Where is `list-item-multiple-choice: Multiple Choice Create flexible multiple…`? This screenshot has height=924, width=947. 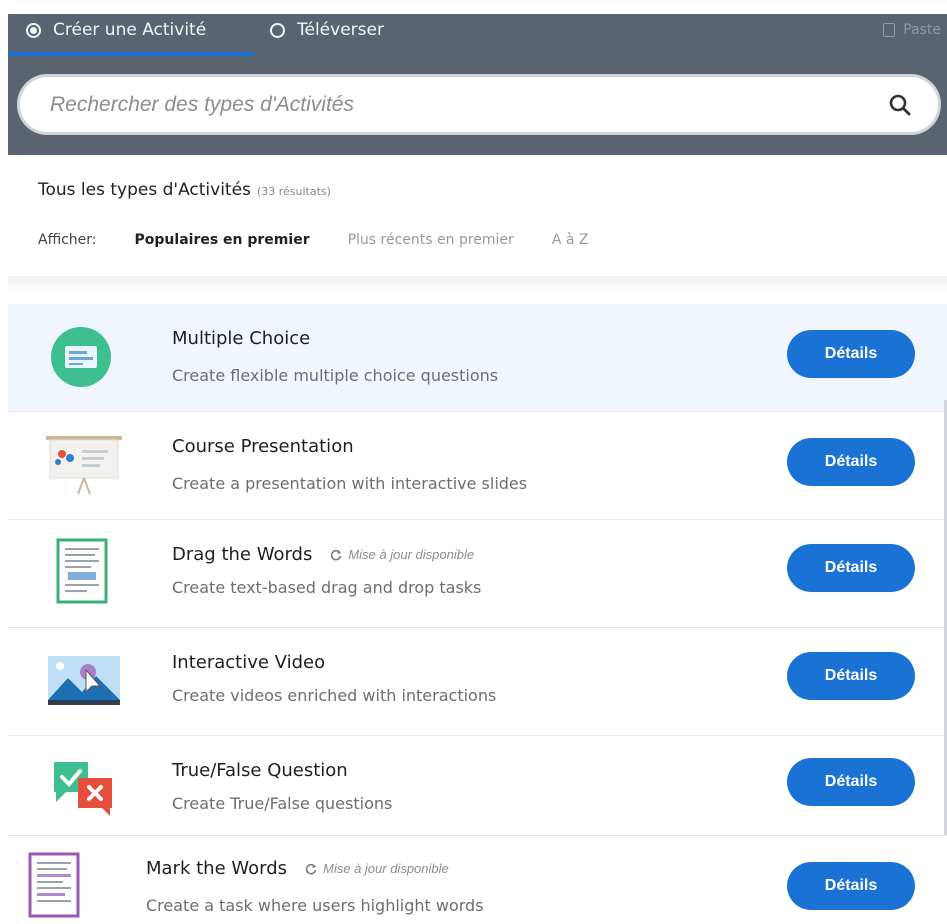 list-item-multiple-choice: Multiple Choice Create flexible multiple… is located at coordinates (477, 358).